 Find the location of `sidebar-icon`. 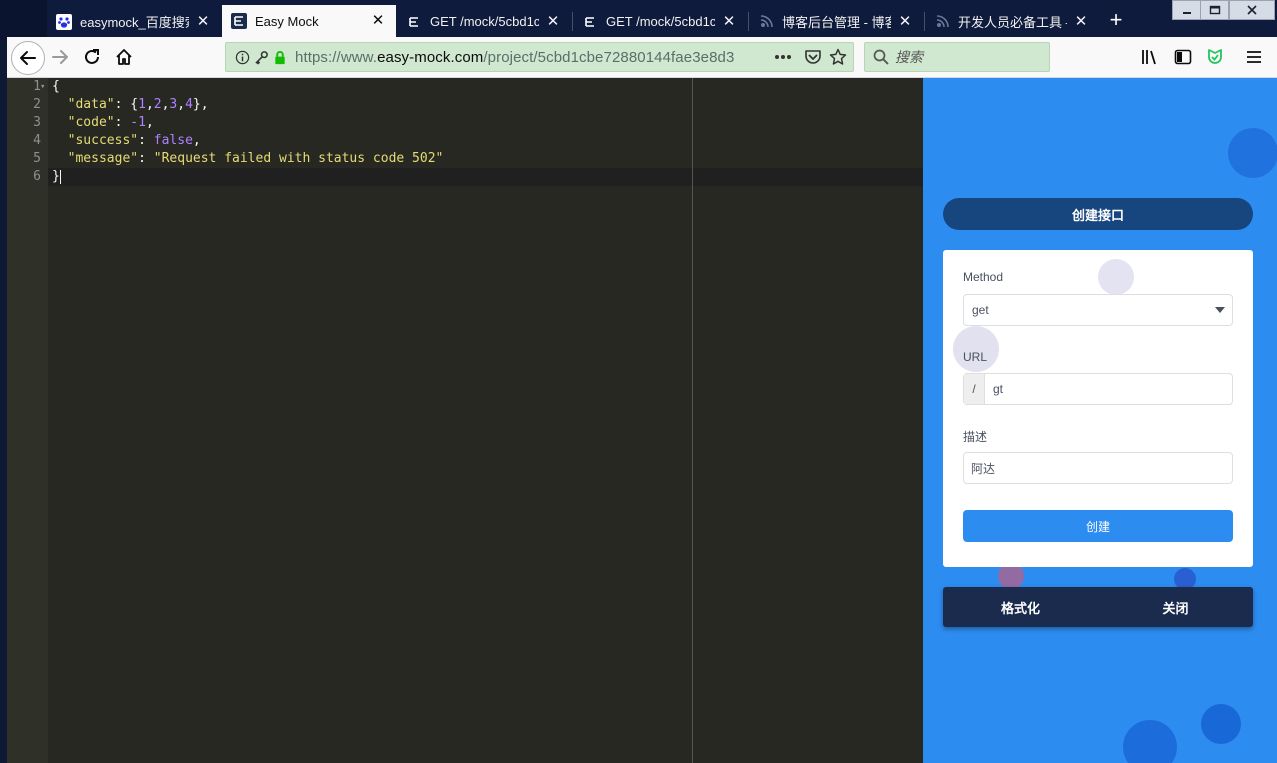

sidebar-icon is located at coordinates (1183, 57).